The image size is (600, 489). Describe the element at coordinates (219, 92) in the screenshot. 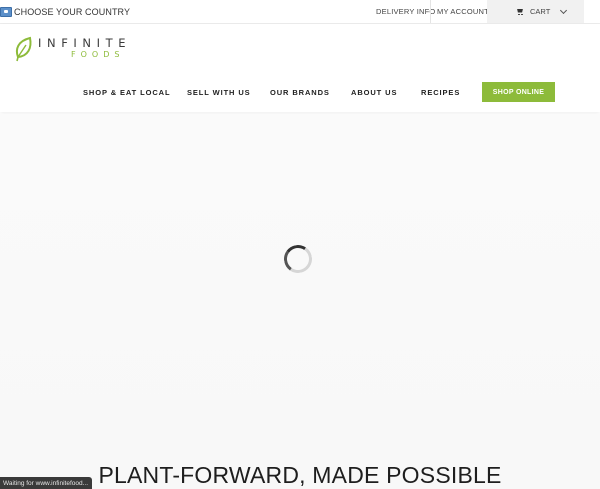

I see `nav-item-sell-with-us: SELL WITH US` at that location.